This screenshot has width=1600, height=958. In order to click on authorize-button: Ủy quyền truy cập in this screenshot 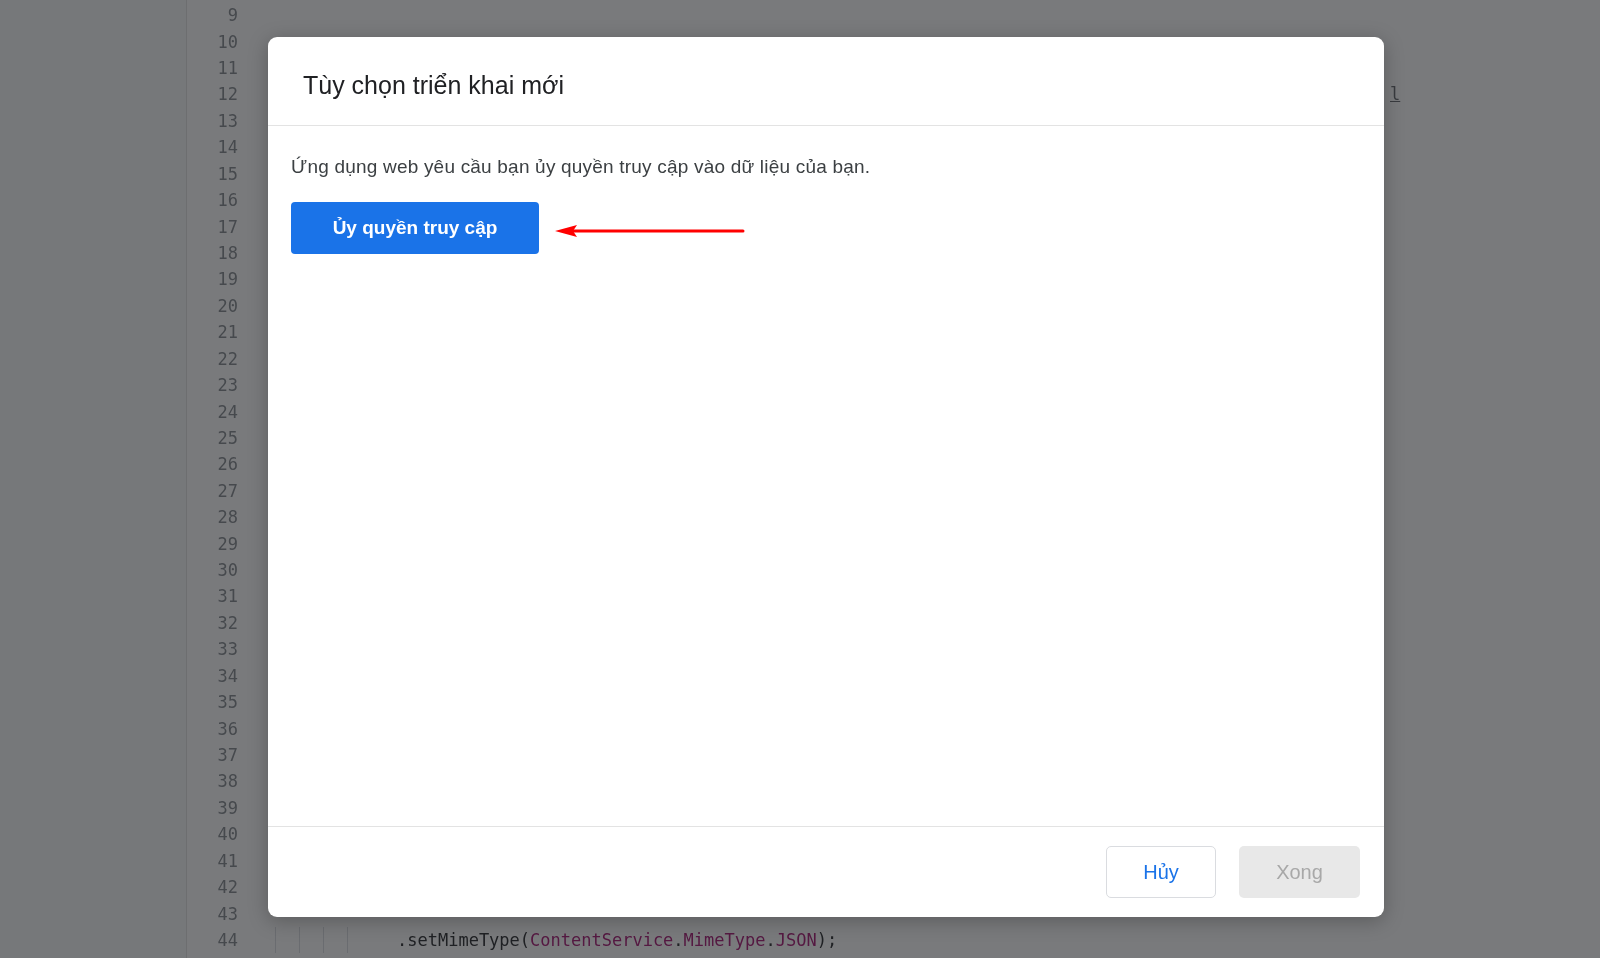, I will do `click(415, 228)`.